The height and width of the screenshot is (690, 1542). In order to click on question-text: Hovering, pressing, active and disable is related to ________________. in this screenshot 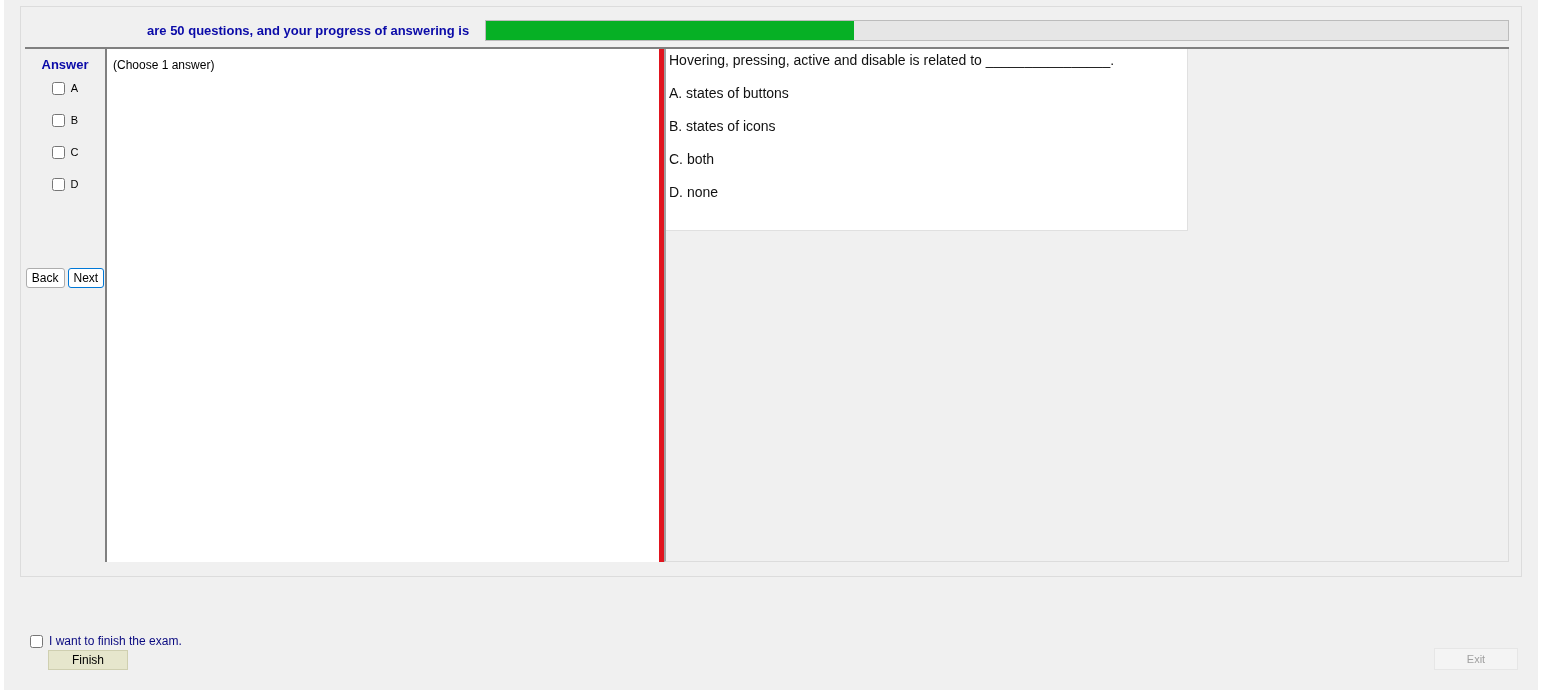, I will do `click(892, 60)`.